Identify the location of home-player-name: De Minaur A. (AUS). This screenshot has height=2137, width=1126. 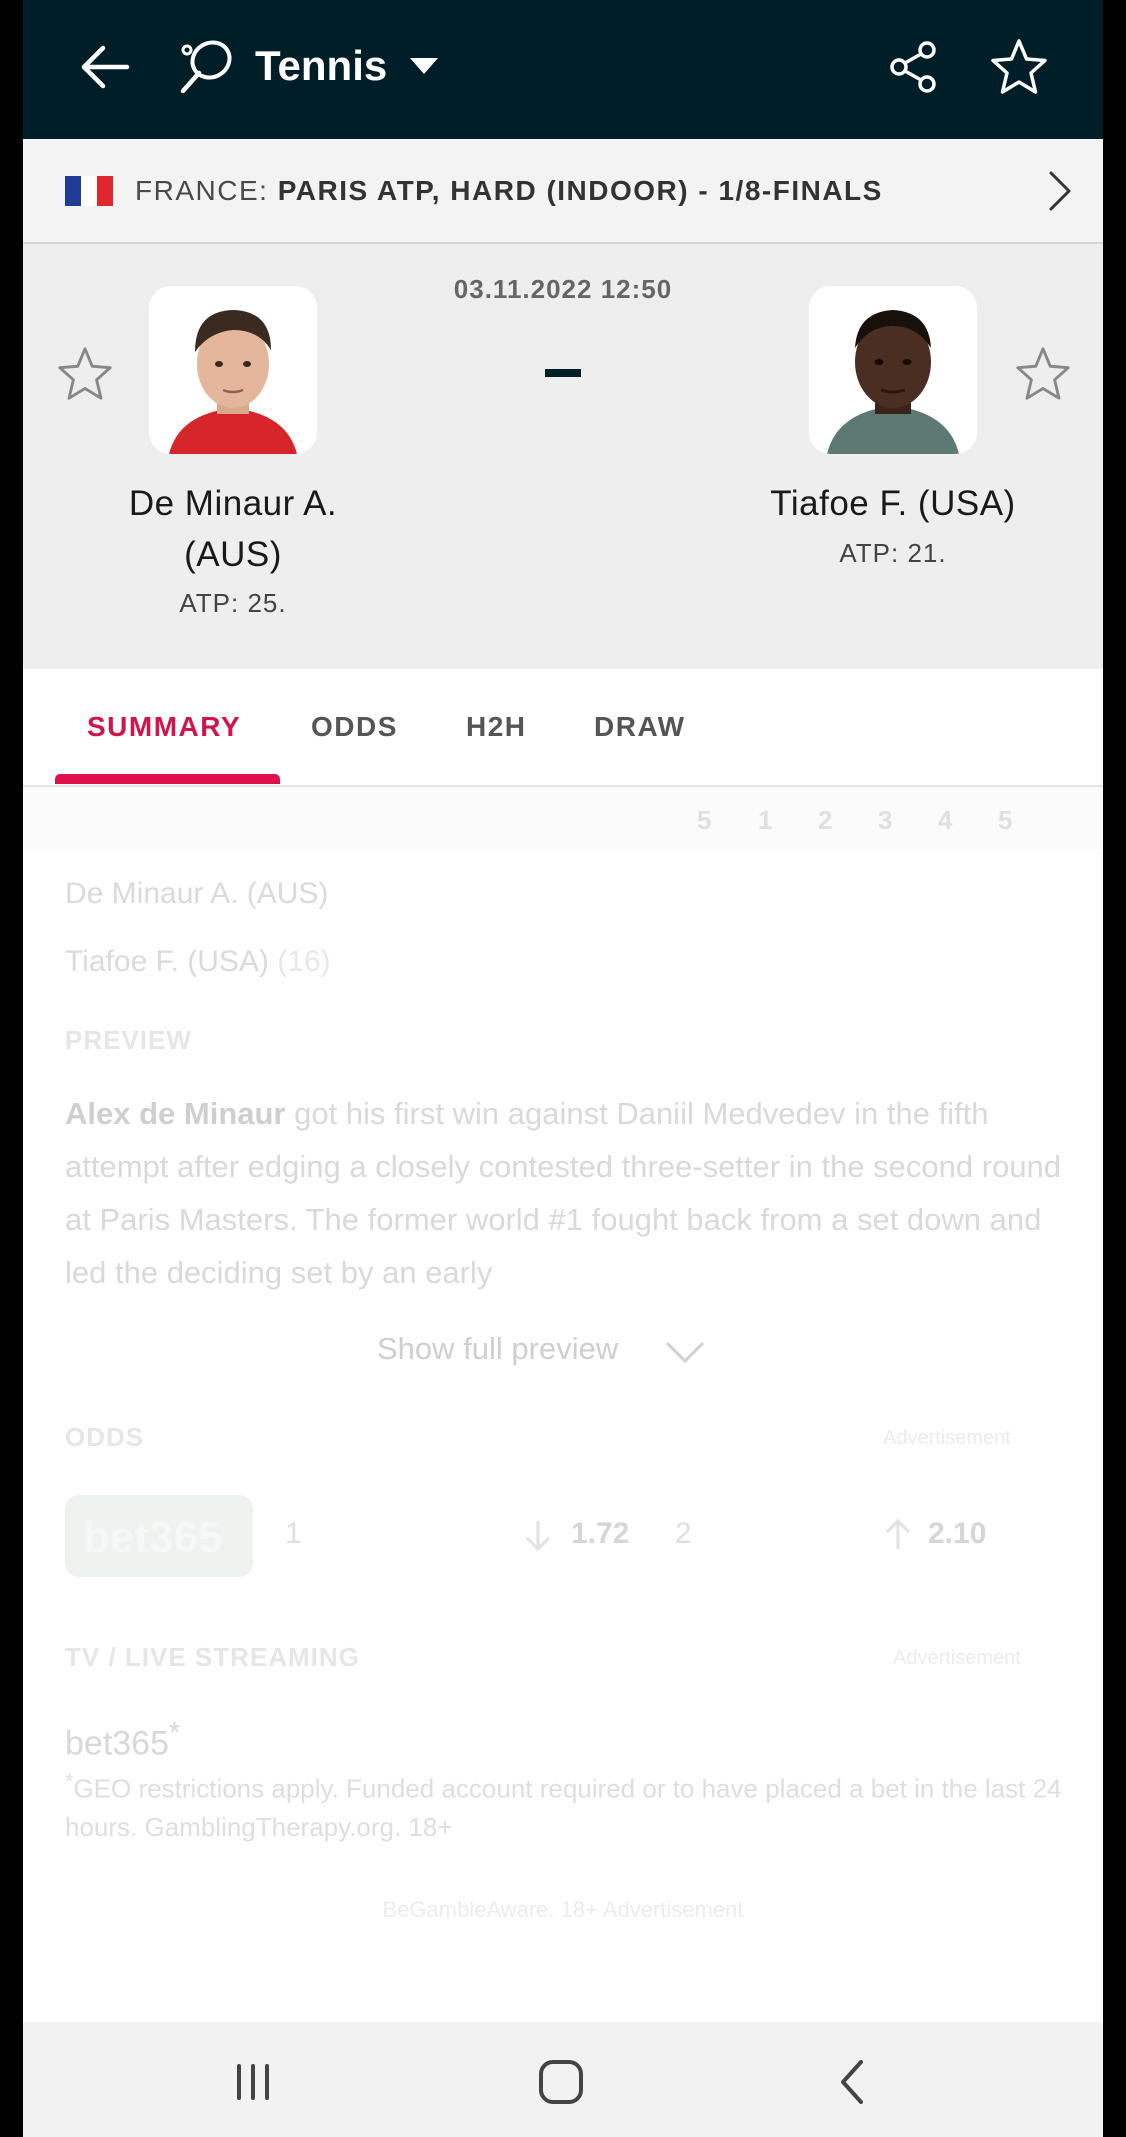
(233, 529).